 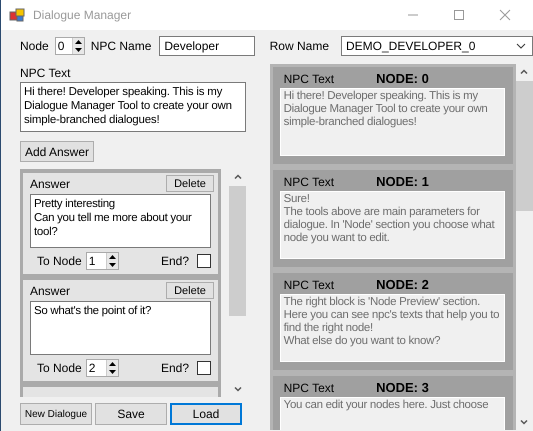 What do you see at coordinates (402, 284) in the screenshot?
I see `node-title: NODE: 2` at bounding box center [402, 284].